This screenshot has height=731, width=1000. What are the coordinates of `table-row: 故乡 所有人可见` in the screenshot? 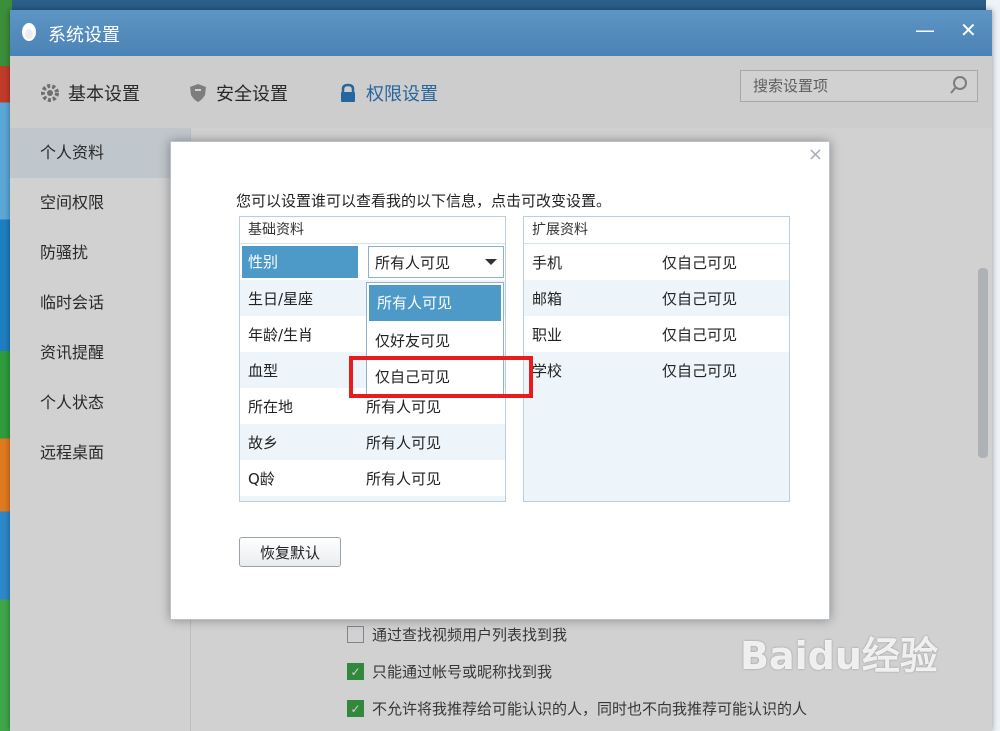 It's located at (372, 442).